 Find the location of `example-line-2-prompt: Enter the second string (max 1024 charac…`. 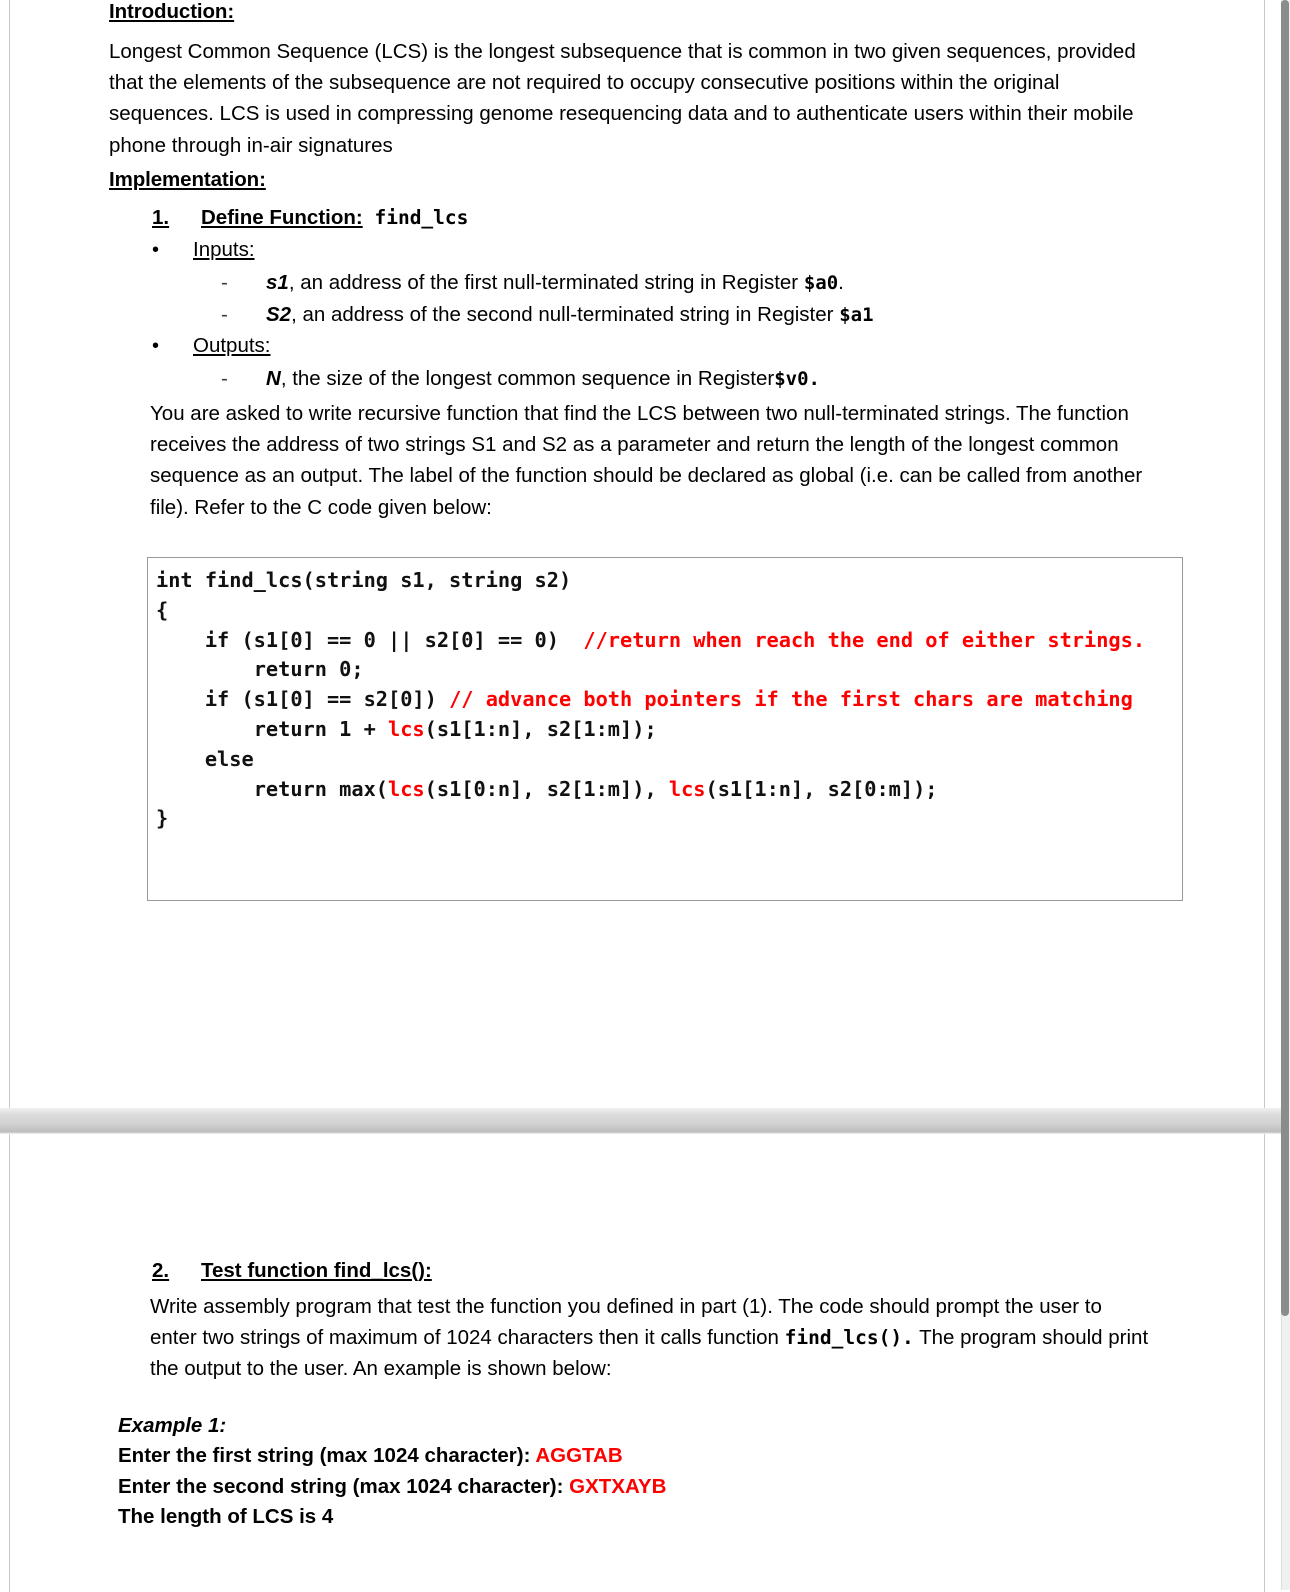

example-line-2-prompt: Enter the second string (max 1024 charac… is located at coordinates (344, 1486).